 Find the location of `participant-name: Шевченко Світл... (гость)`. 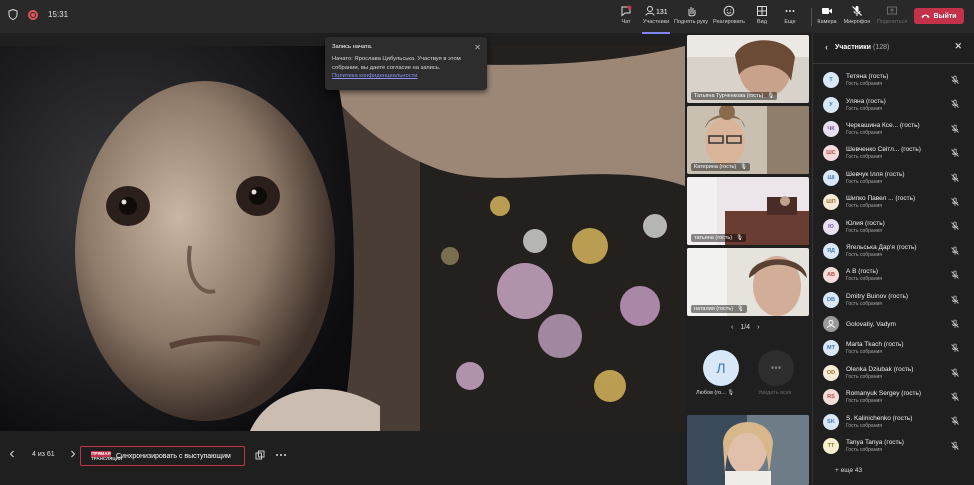

participant-name: Шевченко Світл... (гость) is located at coordinates (883, 150).